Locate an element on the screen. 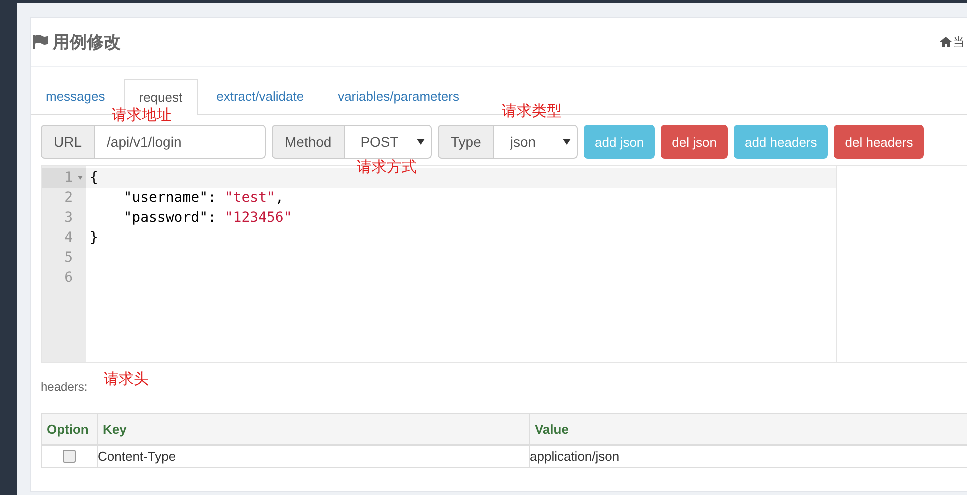 The height and width of the screenshot is (495, 967). code-line: { is located at coordinates (94, 178).